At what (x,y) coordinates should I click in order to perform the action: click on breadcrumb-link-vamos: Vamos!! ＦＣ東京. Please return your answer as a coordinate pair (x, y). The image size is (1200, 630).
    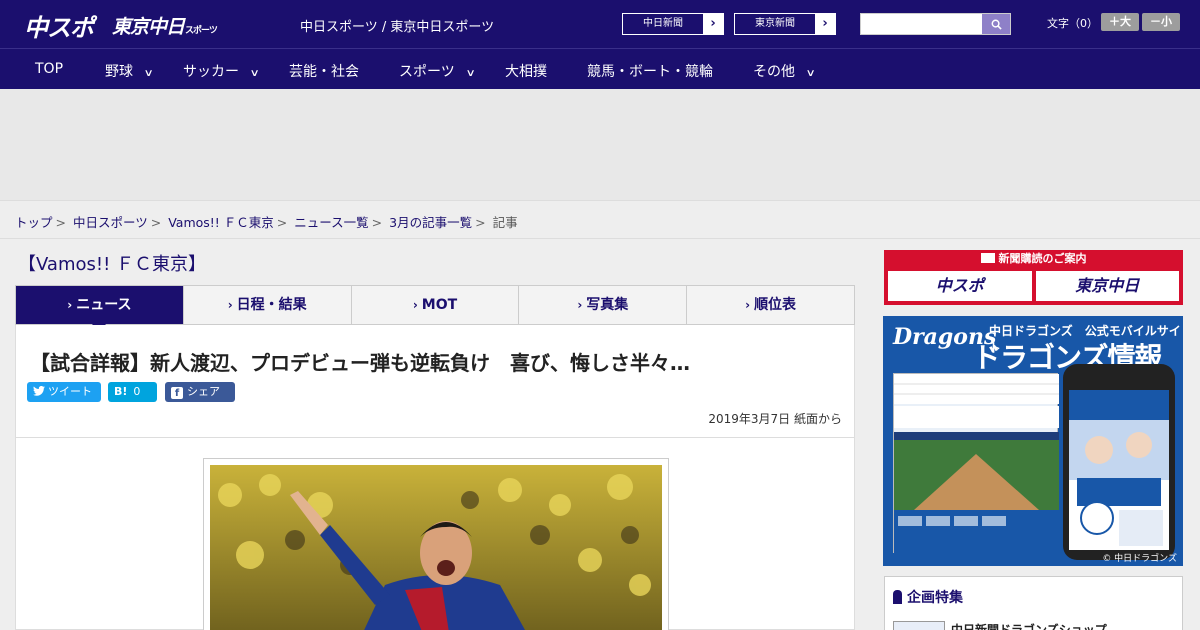
    Looking at the image, I should click on (221, 222).